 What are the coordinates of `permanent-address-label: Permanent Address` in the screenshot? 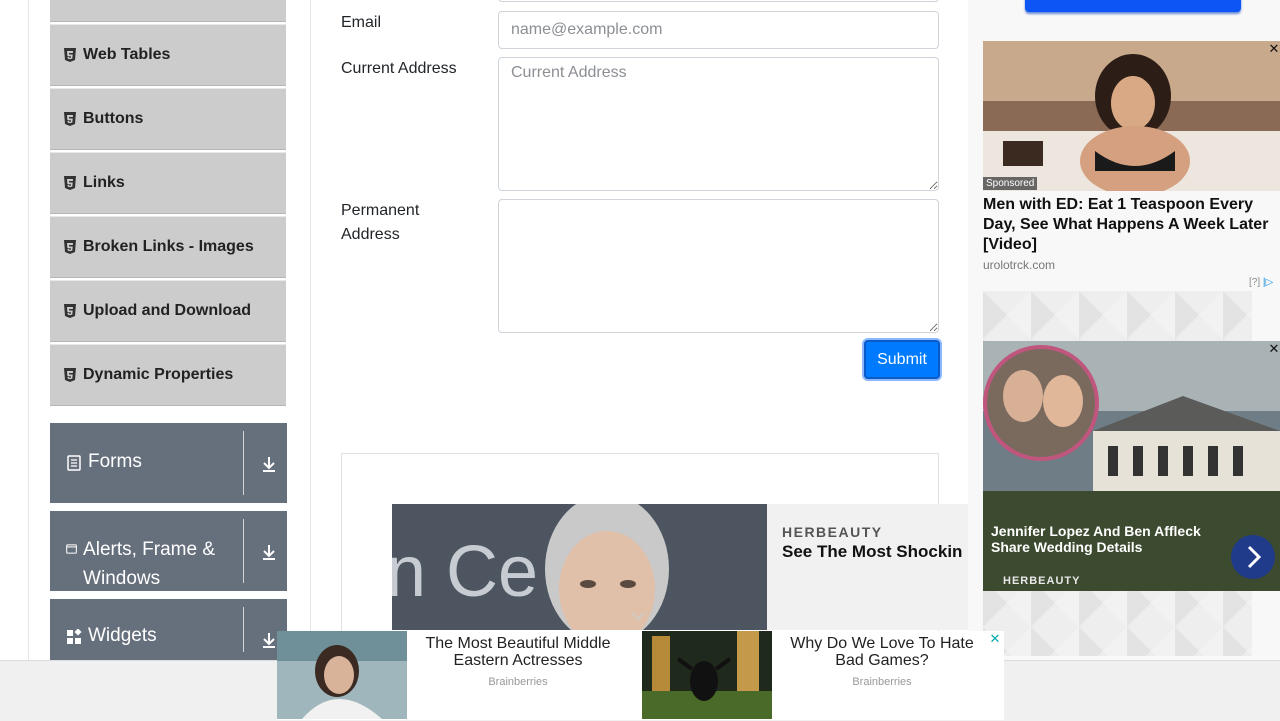 It's located at (380, 222).